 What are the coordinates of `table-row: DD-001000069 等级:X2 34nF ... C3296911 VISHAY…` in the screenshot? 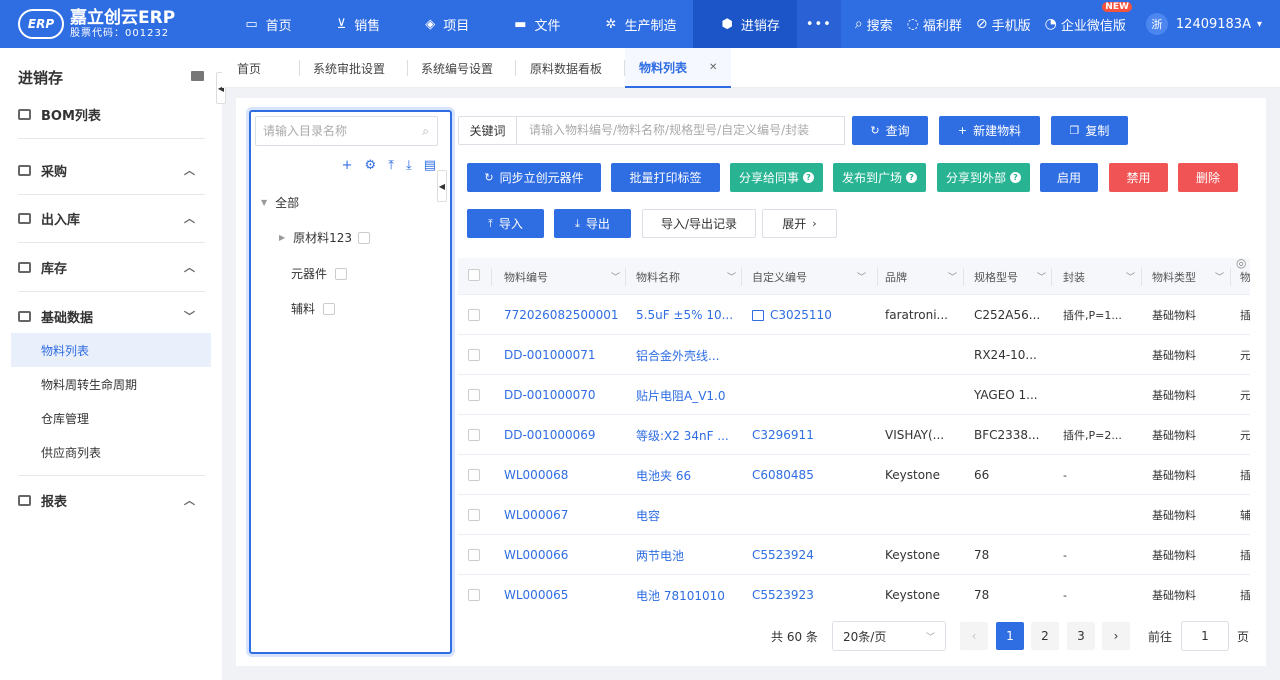 It's located at (854, 435).